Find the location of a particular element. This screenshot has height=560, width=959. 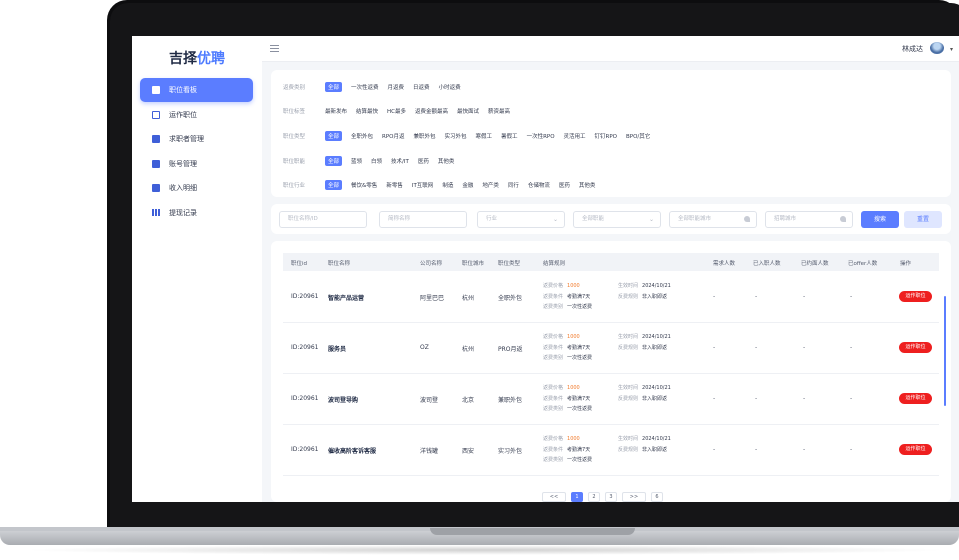

job-type: 兼职外包 is located at coordinates (510, 400).